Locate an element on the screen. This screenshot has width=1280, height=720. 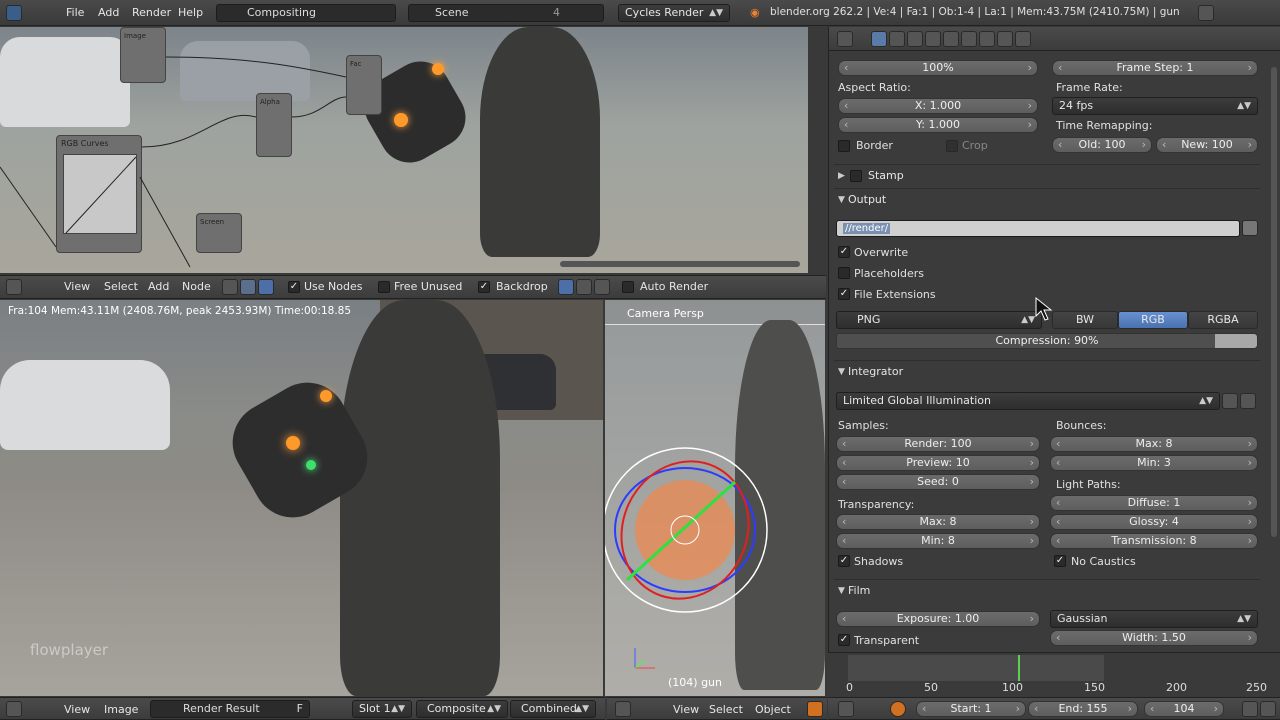
preview-samples-field: Preview: 10 is located at coordinates (938, 463).